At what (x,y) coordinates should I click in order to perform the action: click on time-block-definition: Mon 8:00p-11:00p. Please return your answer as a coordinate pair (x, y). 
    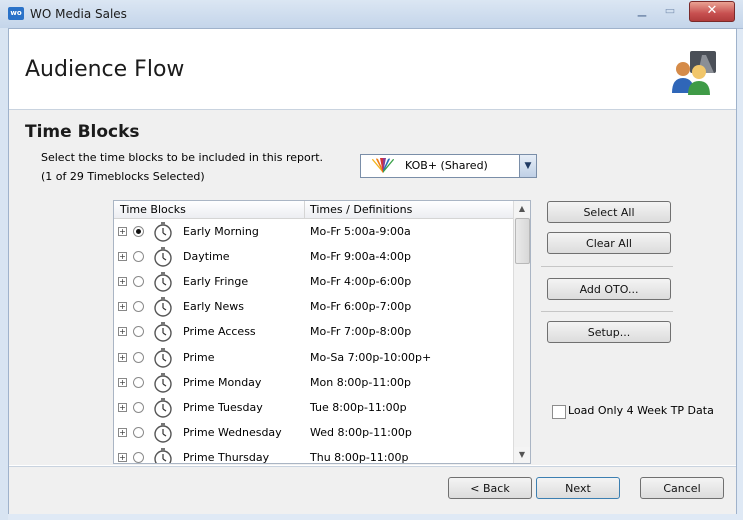
    Looking at the image, I should click on (361, 382).